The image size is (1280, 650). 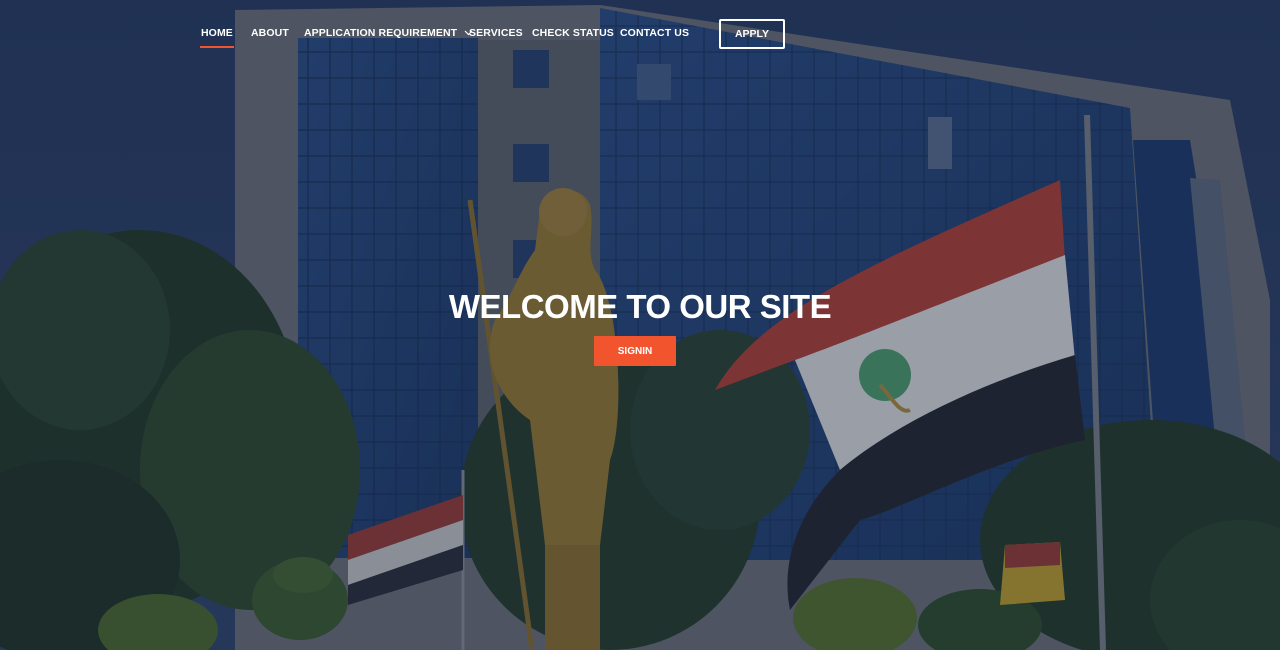 What do you see at coordinates (270, 33) in the screenshot?
I see `nav-item-about: ABOUT` at bounding box center [270, 33].